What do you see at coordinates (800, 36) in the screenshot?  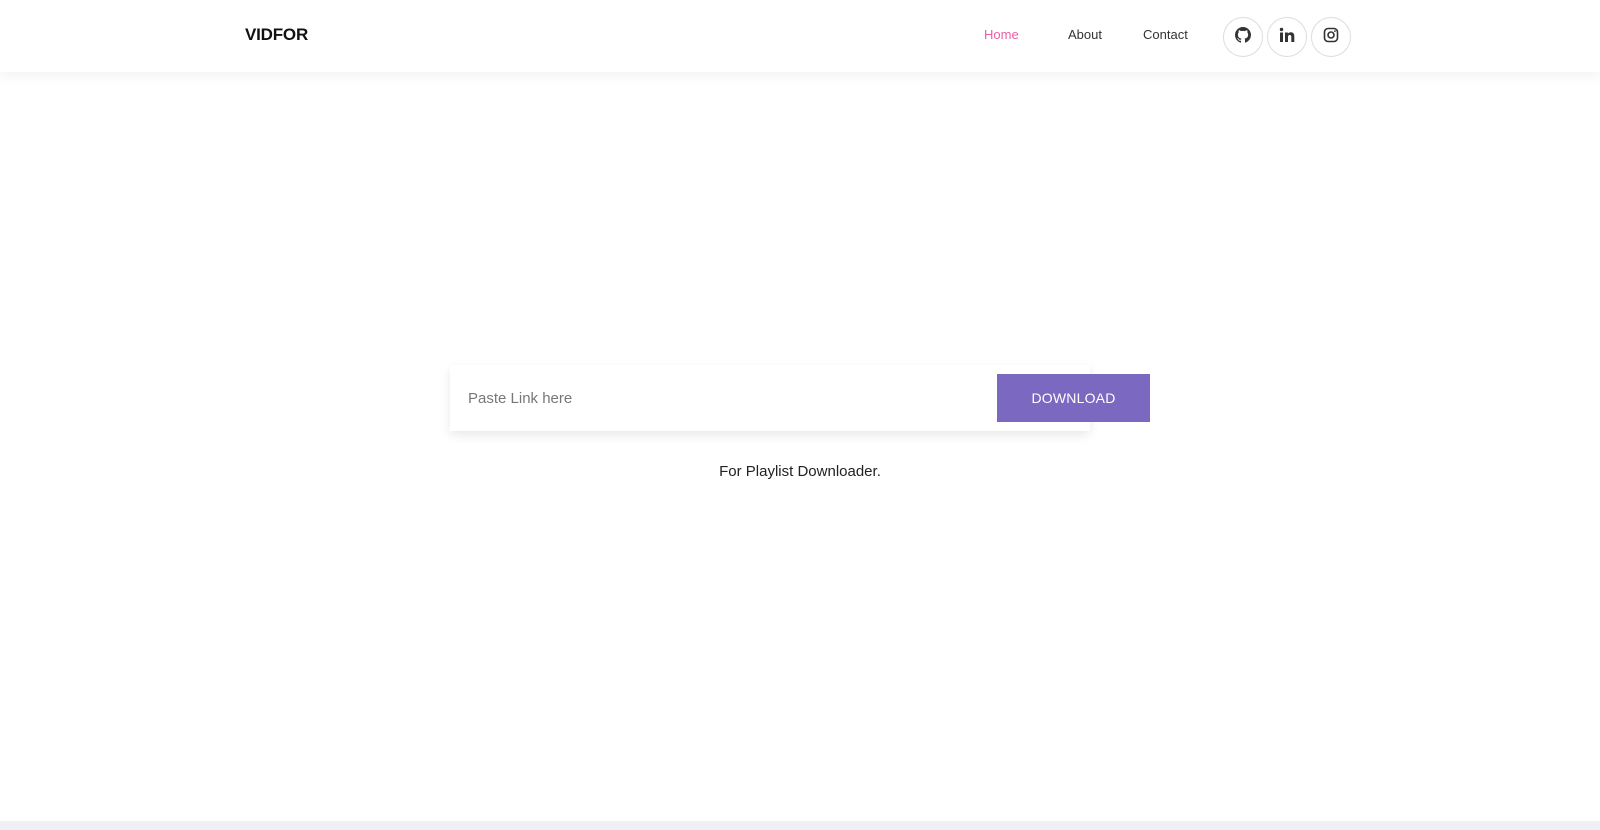 I see `top-navbar: VIDFOR Home About Contact` at bounding box center [800, 36].